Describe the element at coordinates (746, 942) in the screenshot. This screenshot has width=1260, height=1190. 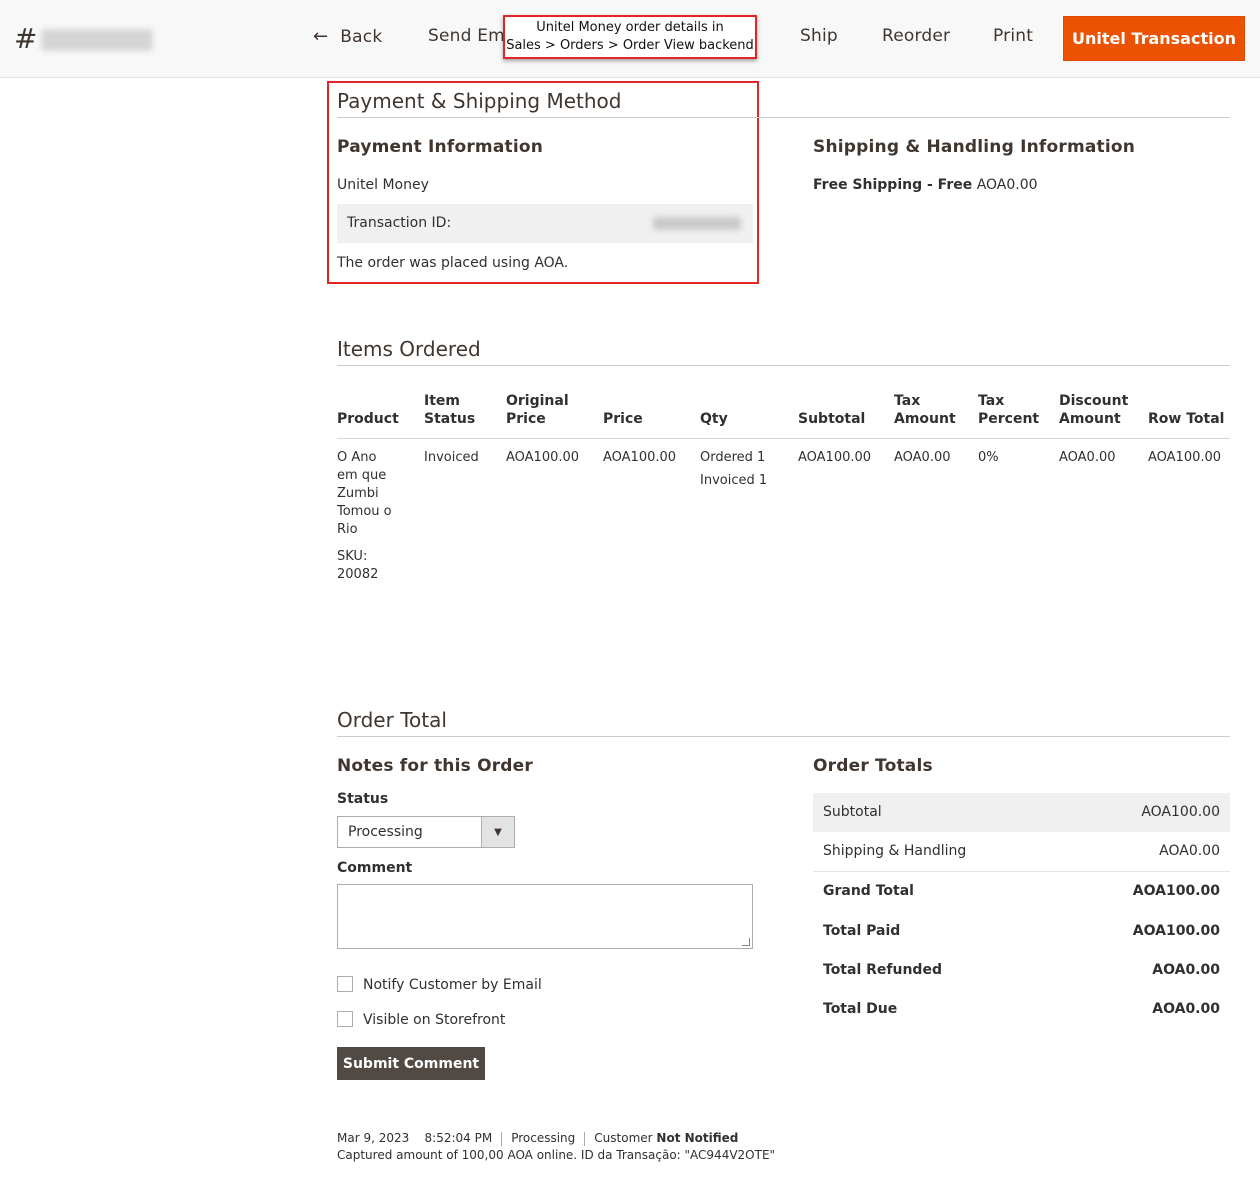
I see `resize-grip-icon` at that location.